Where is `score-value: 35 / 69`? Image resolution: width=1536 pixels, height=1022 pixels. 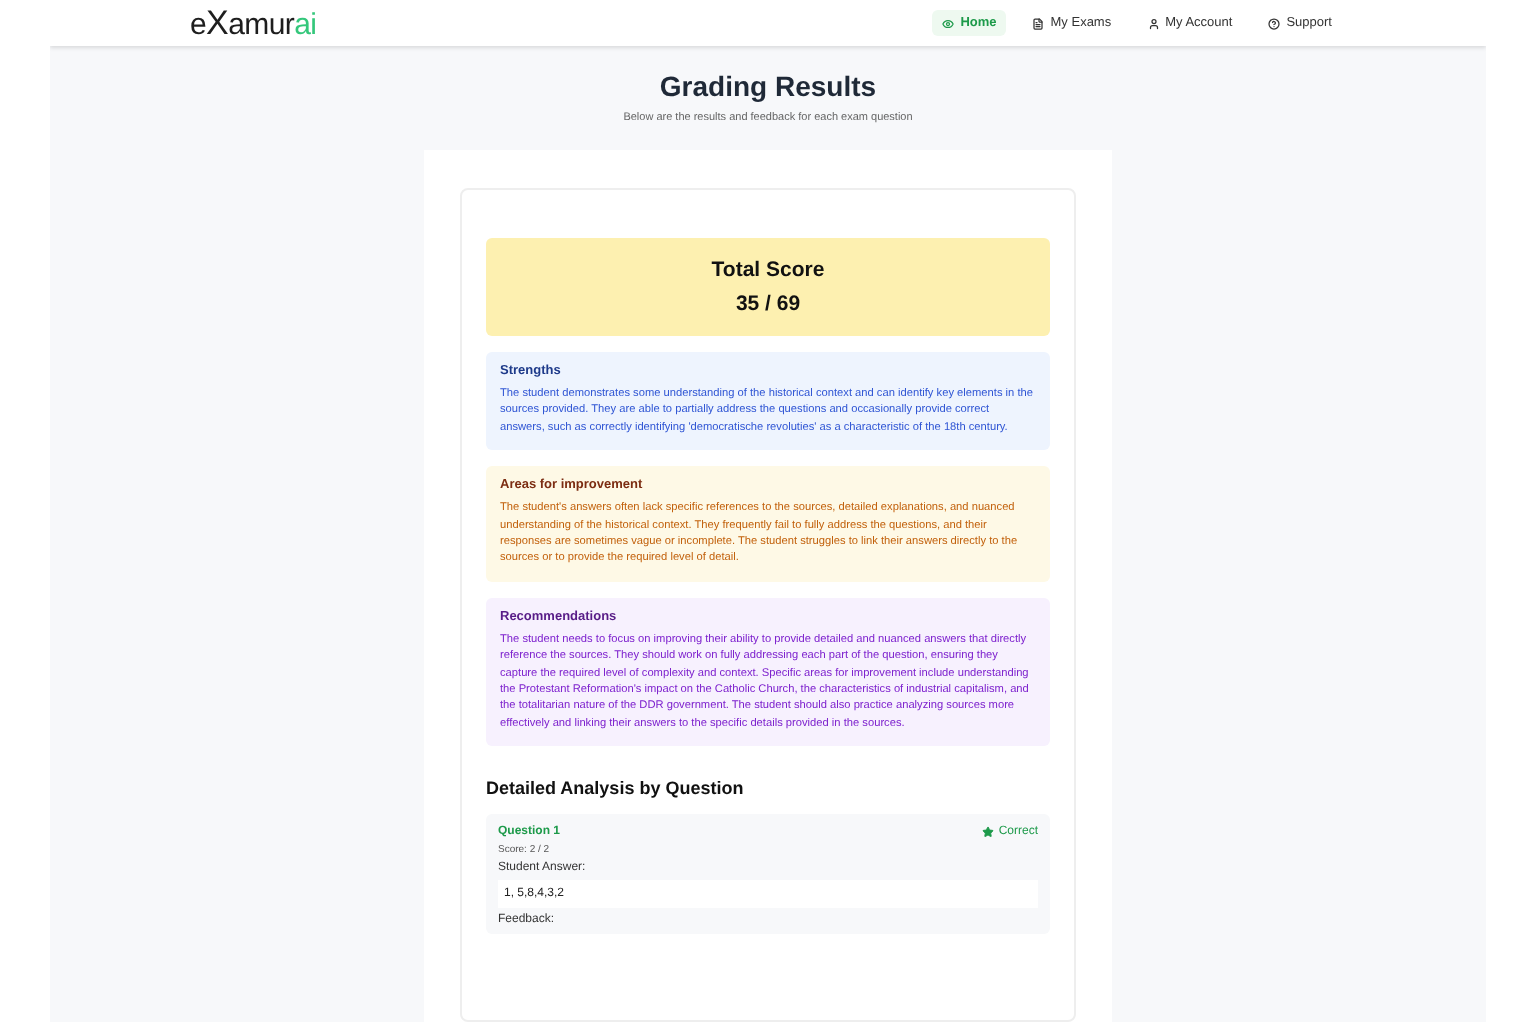
score-value: 35 / 69 is located at coordinates (768, 304).